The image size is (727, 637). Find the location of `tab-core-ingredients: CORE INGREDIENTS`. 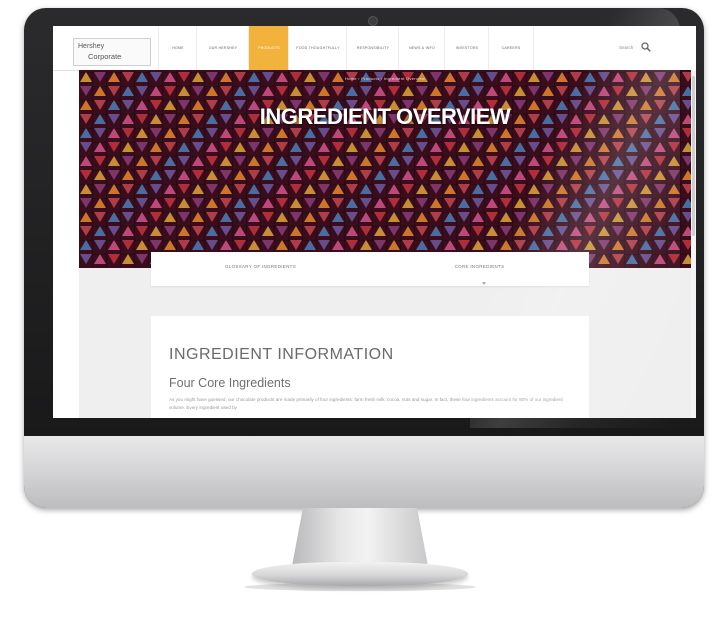

tab-core-ingredients: CORE INGREDIENTS is located at coordinates (479, 269).